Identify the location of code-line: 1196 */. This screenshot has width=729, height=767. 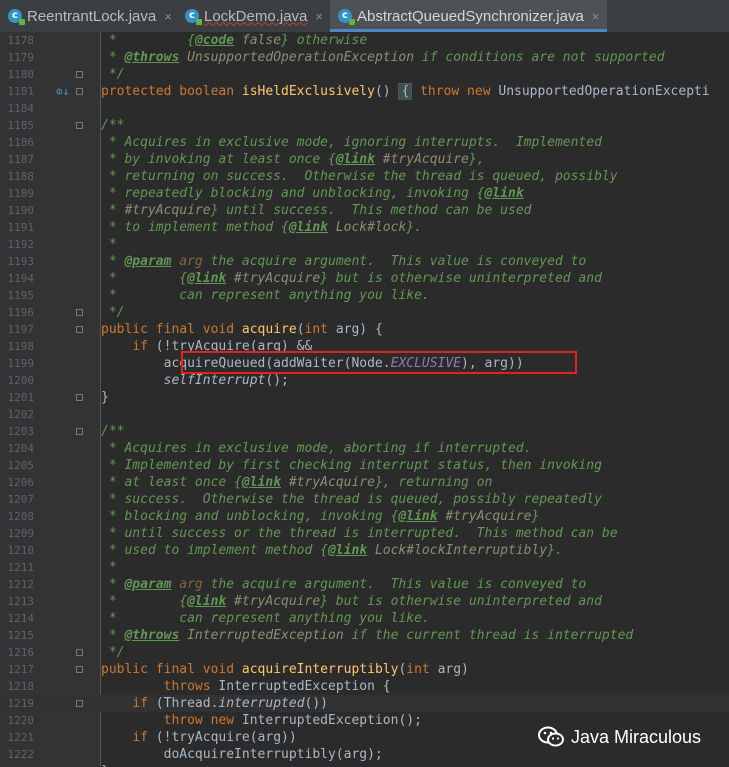
(364, 312).